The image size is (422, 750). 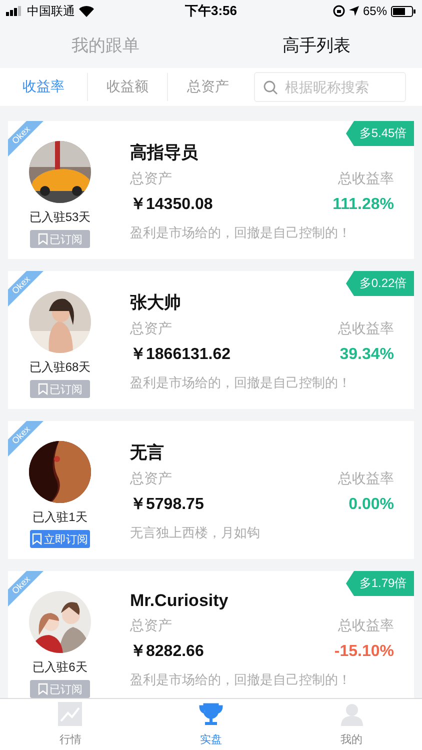 I want to click on join-days: 已入驻53天, so click(x=60, y=217).